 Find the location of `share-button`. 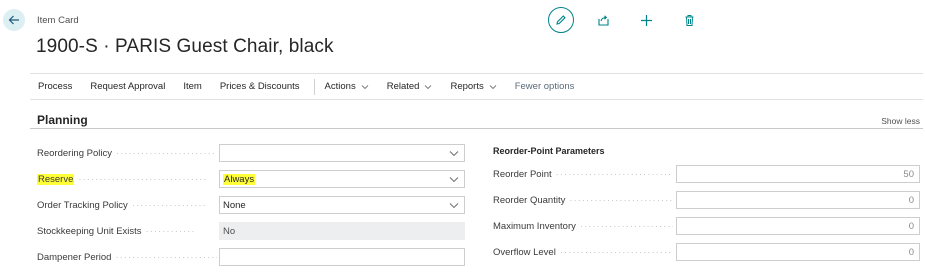

share-button is located at coordinates (603, 20).